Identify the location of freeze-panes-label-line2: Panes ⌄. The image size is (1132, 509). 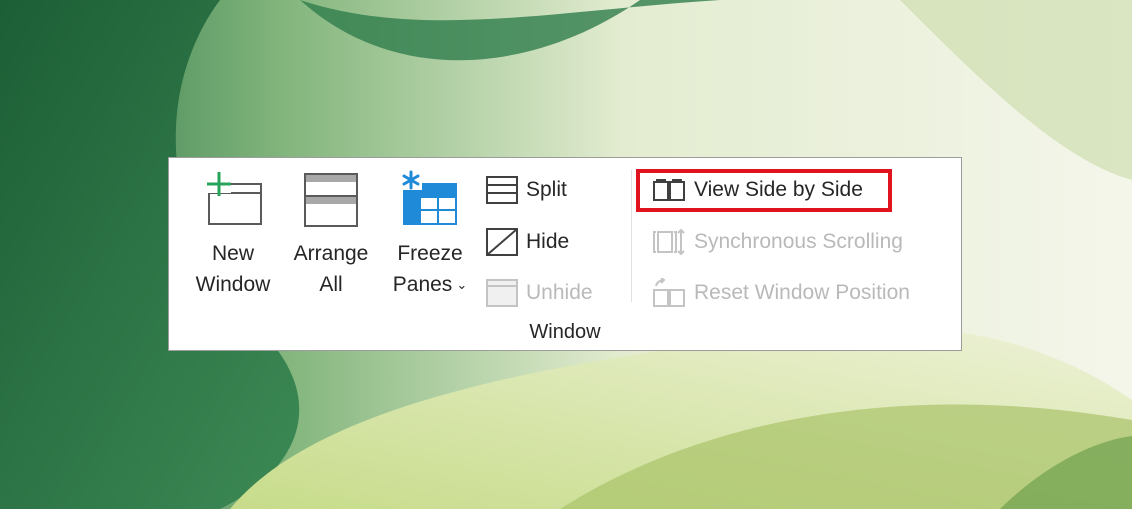
(430, 284).